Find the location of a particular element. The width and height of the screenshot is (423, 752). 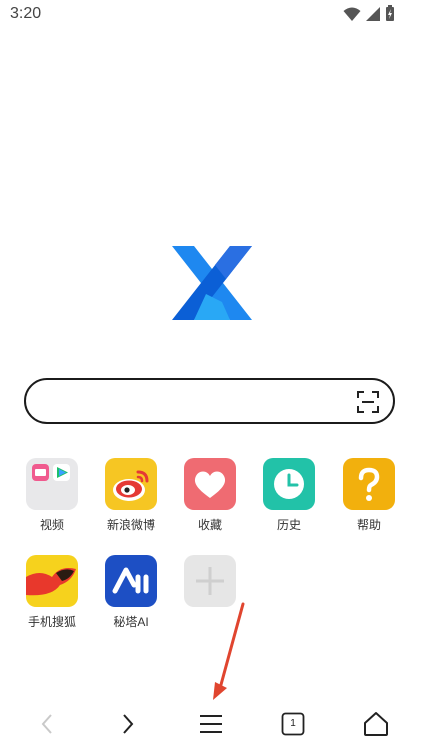

shortcut-metaso: 秘塔AI is located at coordinates (131, 592).